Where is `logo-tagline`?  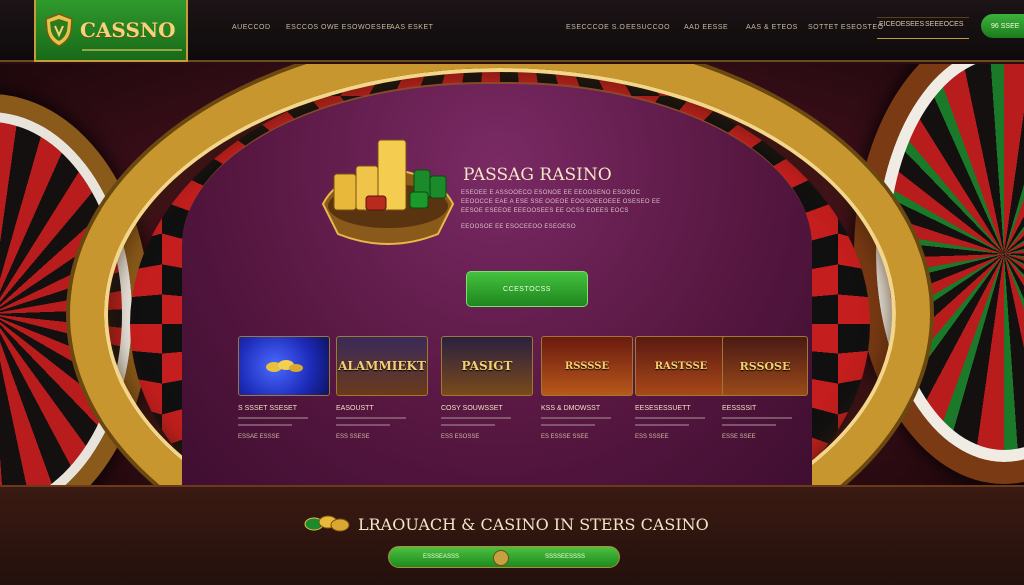
logo-tagline is located at coordinates (132, 50).